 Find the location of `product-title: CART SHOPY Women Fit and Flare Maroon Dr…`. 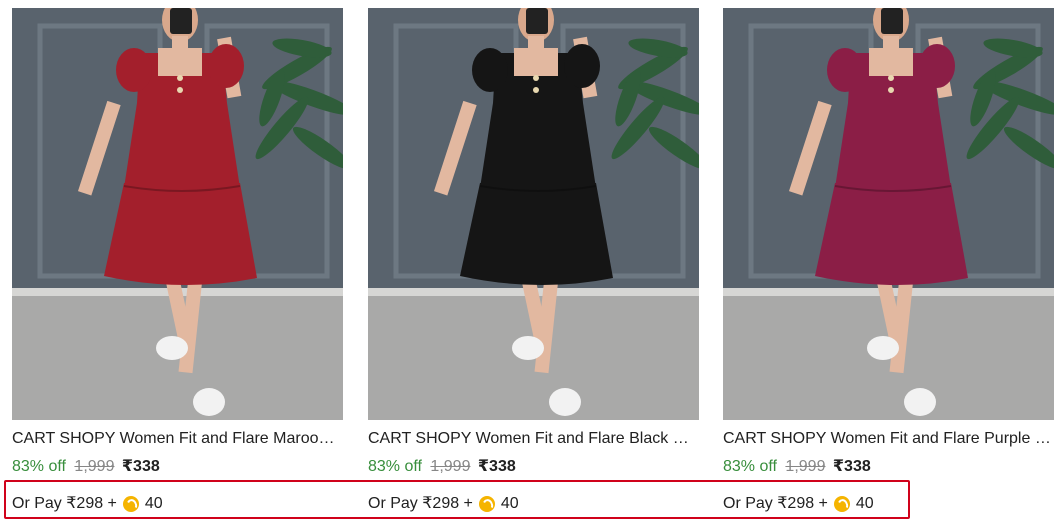

product-title: CART SHOPY Women Fit and Flare Maroon Dr… is located at coordinates (177, 439).